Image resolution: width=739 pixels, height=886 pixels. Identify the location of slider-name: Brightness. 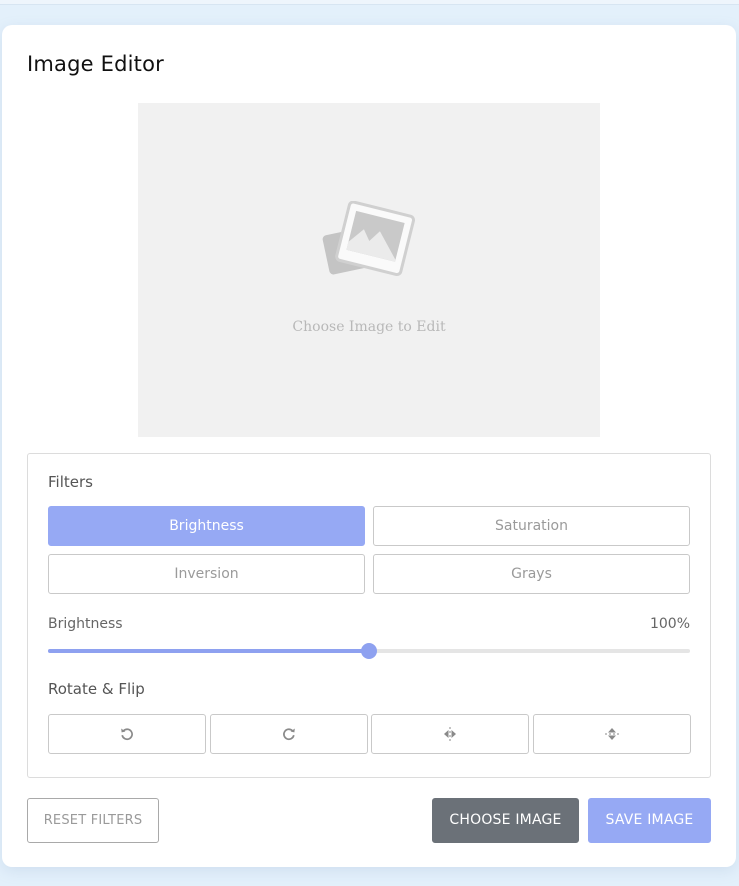
(85, 624).